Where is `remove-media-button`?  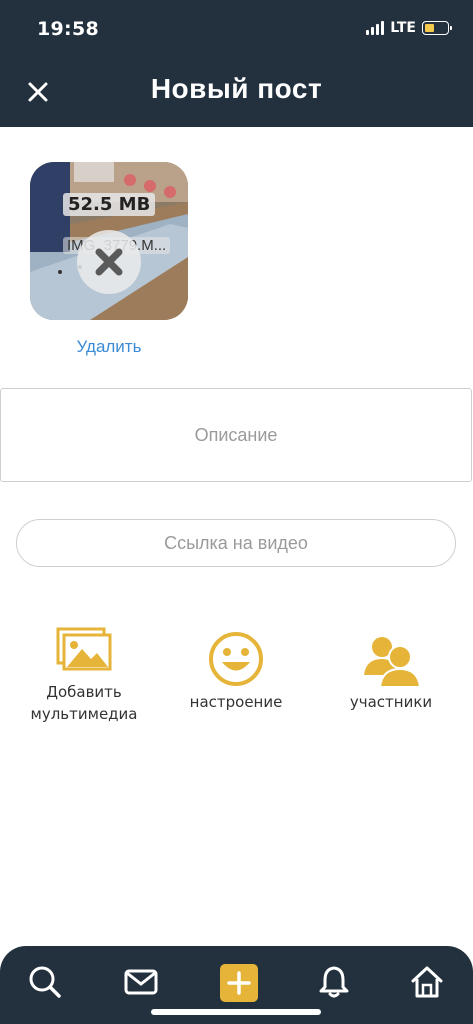 remove-media-button is located at coordinates (109, 262).